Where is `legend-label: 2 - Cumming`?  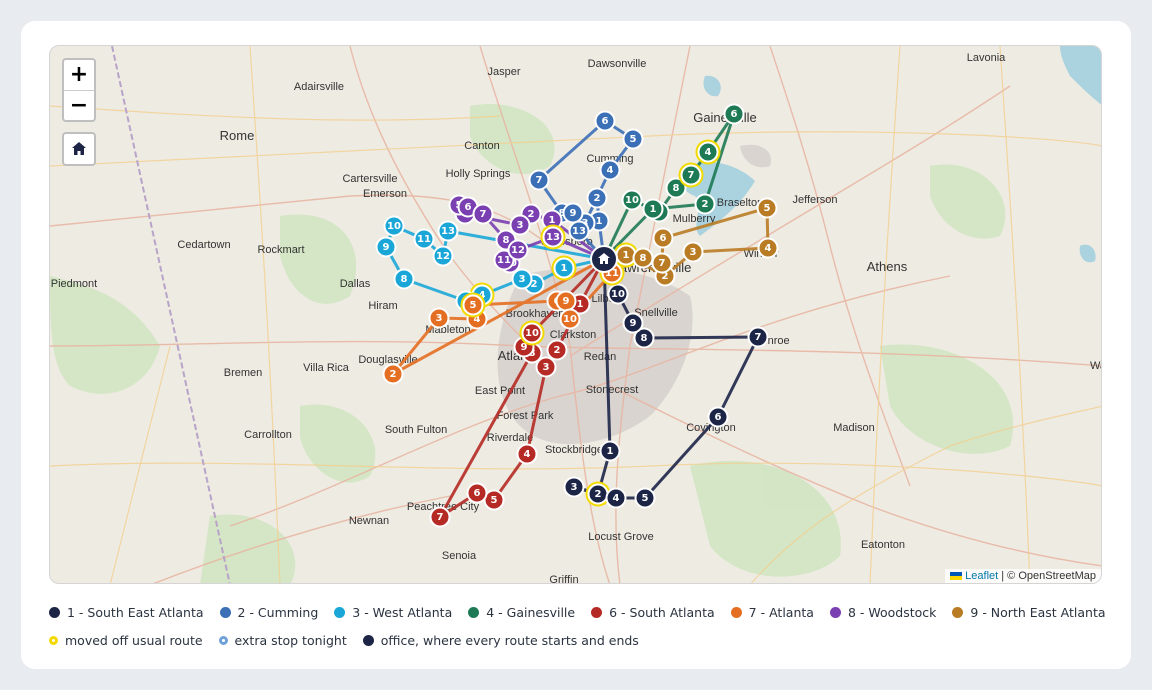
legend-label: 2 - Cumming is located at coordinates (278, 612).